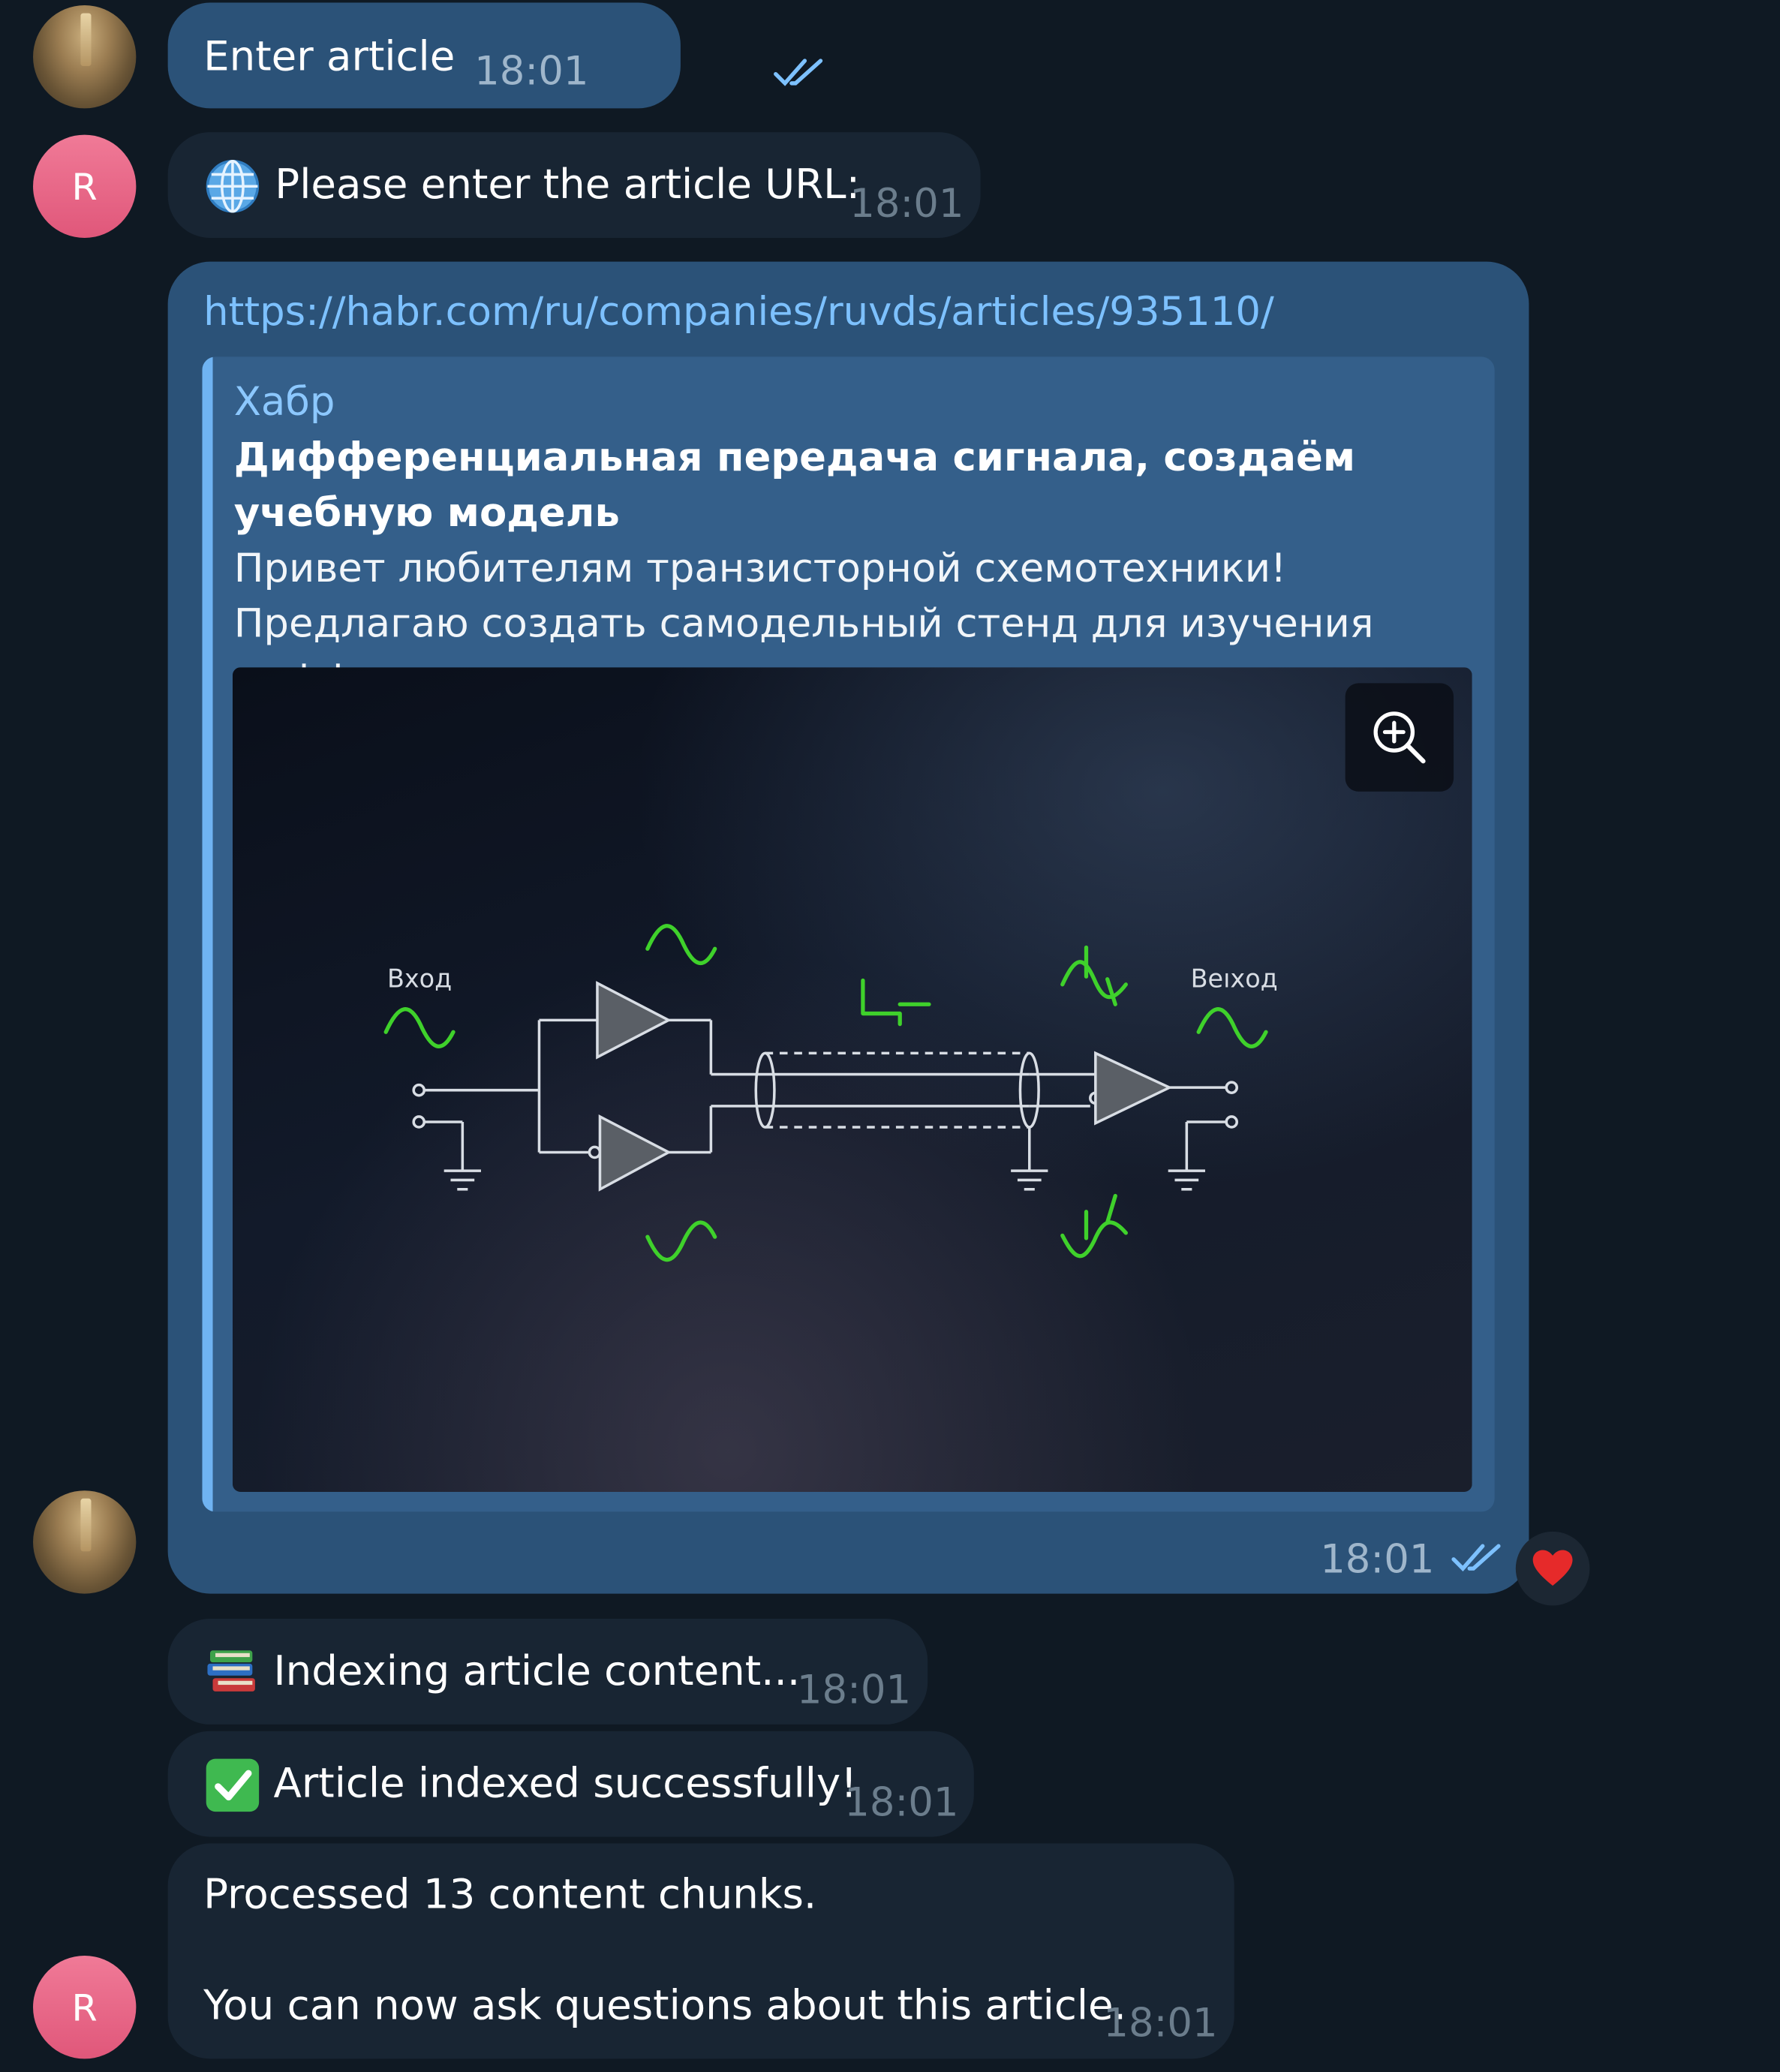 This screenshot has width=1780, height=2072. Describe the element at coordinates (1234, 979) in the screenshot. I see `diagram-label-output: Веıход` at that location.